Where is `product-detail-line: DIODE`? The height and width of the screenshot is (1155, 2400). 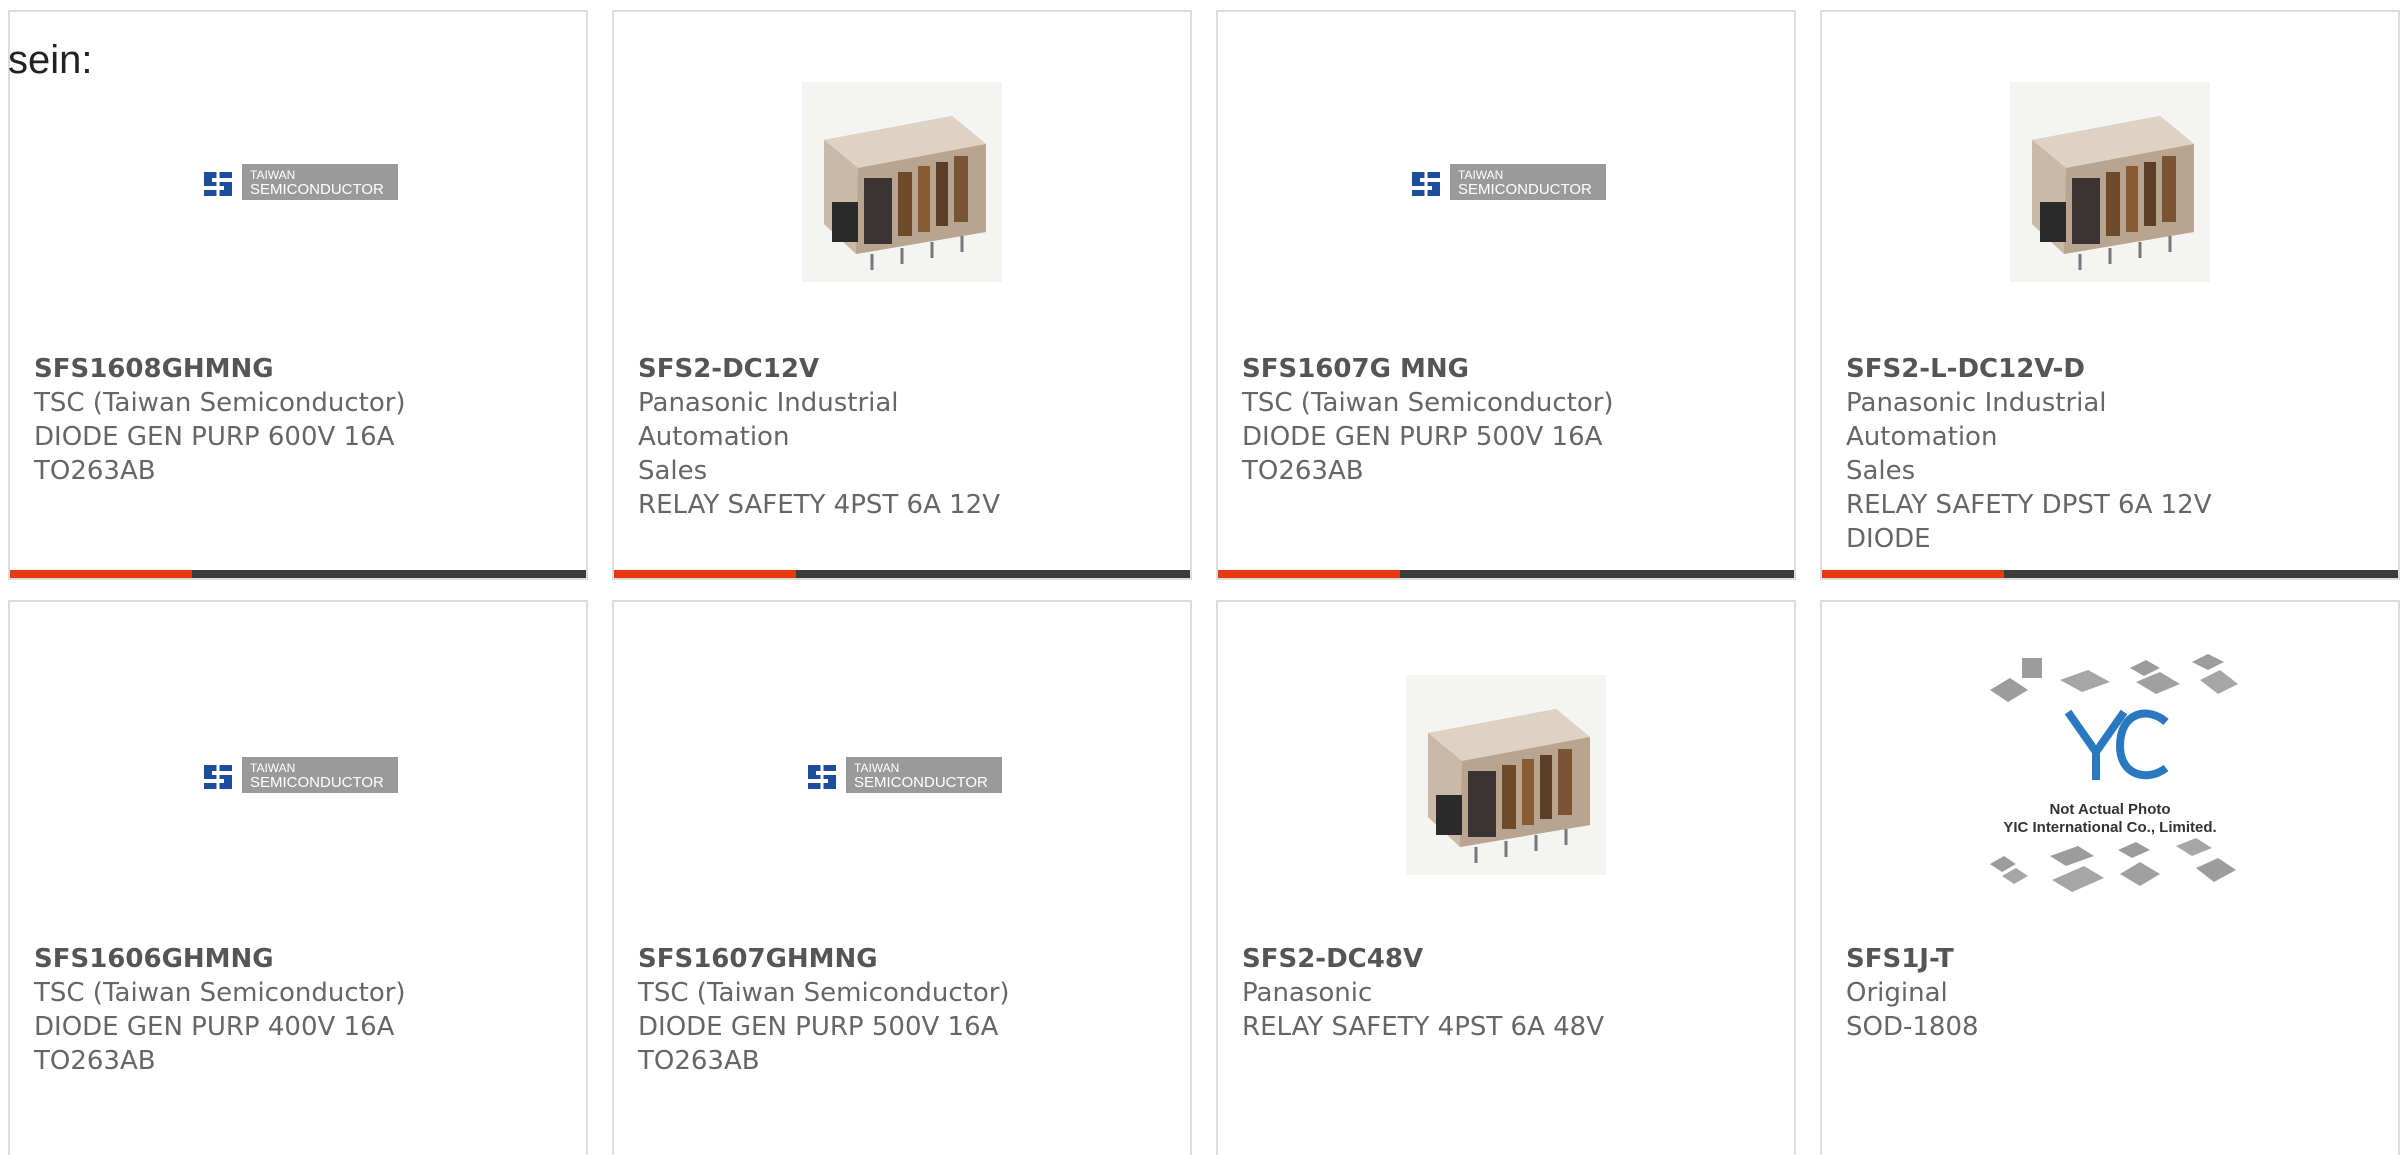
product-detail-line: DIODE is located at coordinates (1888, 539).